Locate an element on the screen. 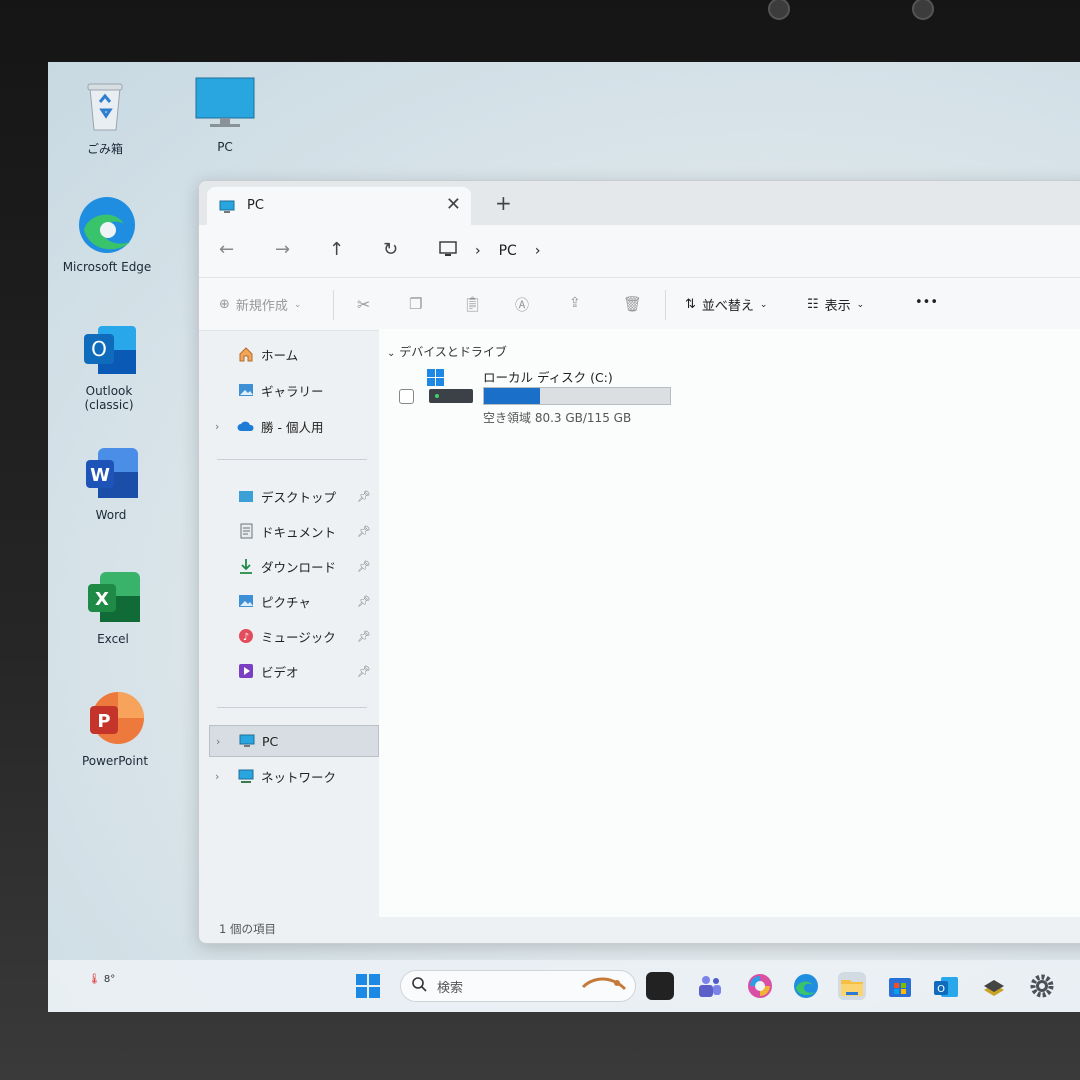 This screenshot has height=1080, width=1080. word-icon: W is located at coordinates (111, 473).